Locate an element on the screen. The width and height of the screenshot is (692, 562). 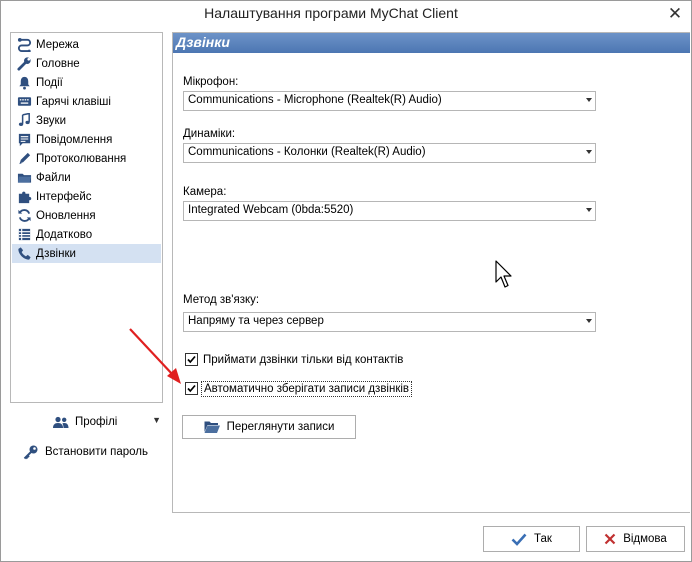
close-button: ✕ is located at coordinates (675, 14).